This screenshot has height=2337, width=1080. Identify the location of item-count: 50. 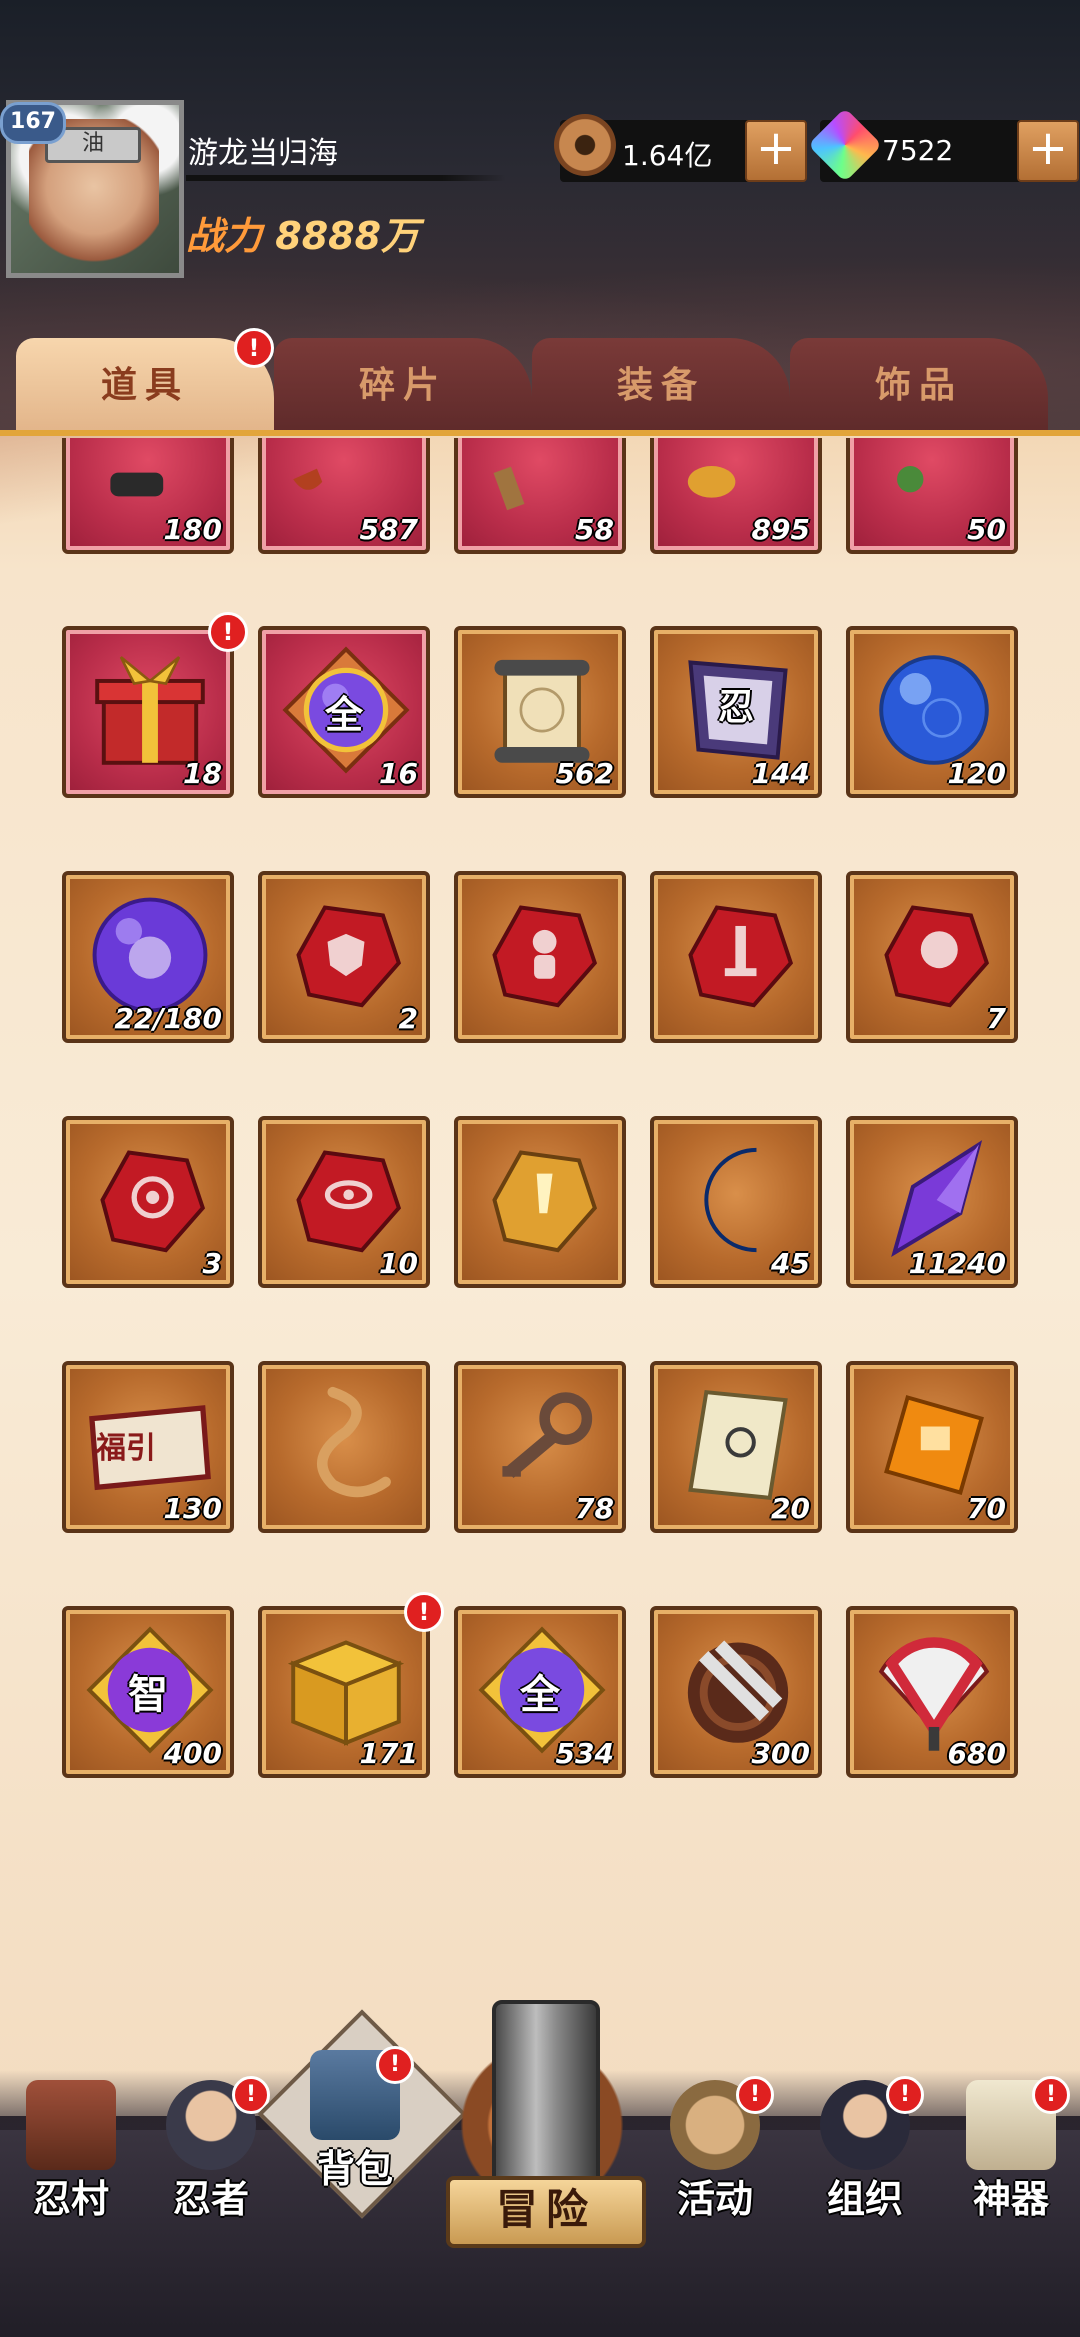
(986, 529).